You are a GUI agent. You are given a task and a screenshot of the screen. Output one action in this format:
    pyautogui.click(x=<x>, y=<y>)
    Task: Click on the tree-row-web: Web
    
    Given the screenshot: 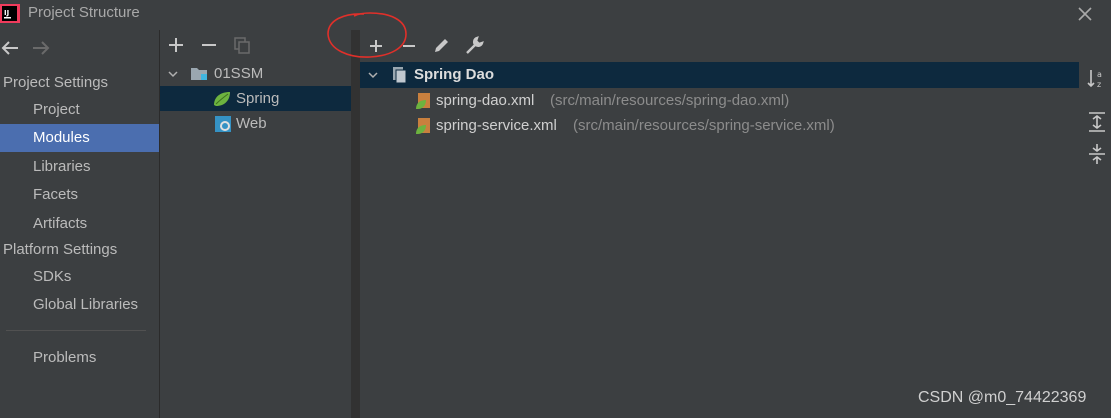 What is the action you would take?
    pyautogui.click(x=255, y=123)
    